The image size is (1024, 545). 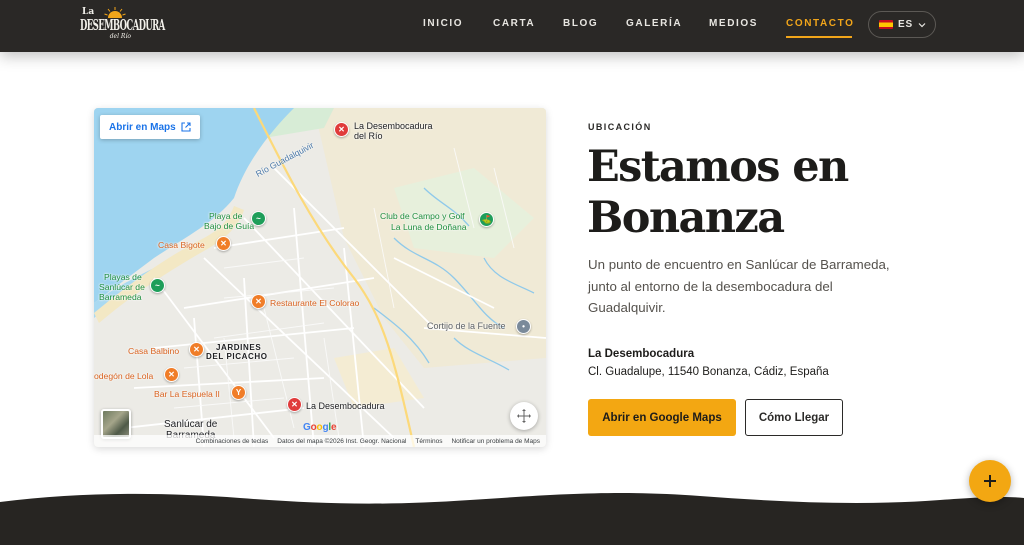 I want to click on page-title: Estamos en Bonanza, so click(x=718, y=192).